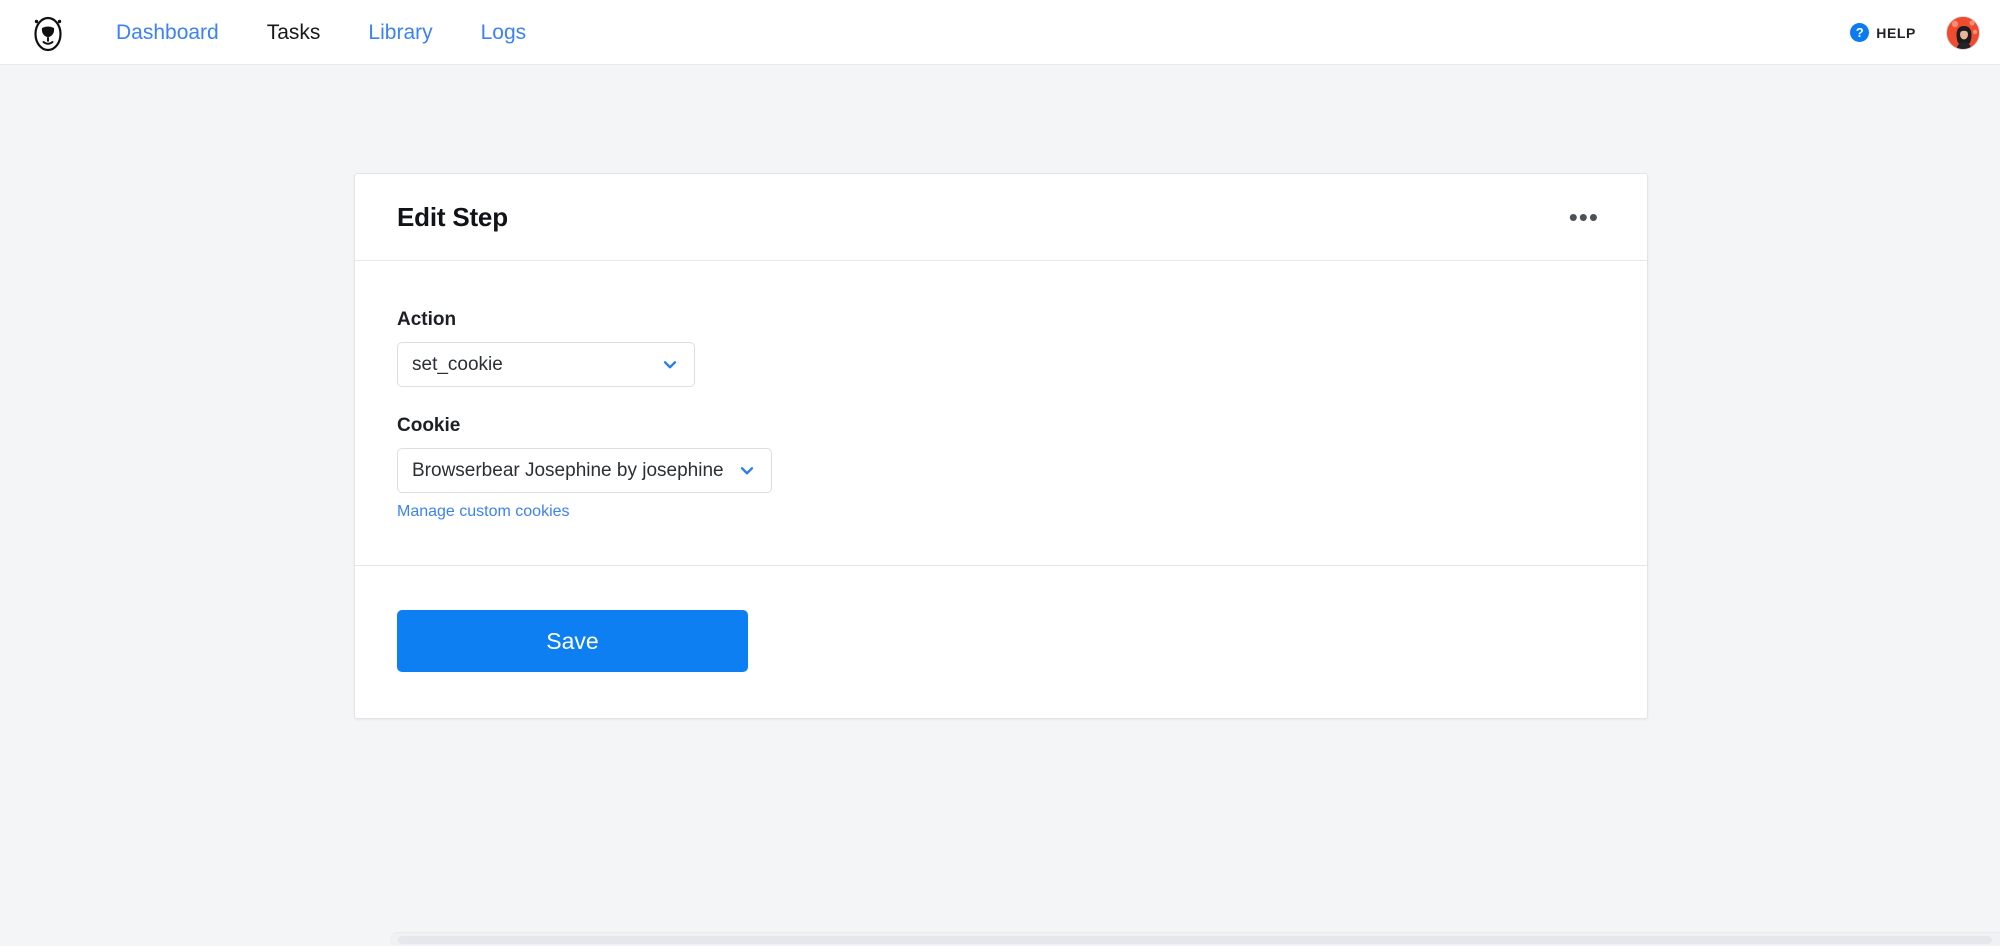 Image resolution: width=2000 pixels, height=946 pixels. Describe the element at coordinates (48, 32) in the screenshot. I see `browserbear-logo` at that location.